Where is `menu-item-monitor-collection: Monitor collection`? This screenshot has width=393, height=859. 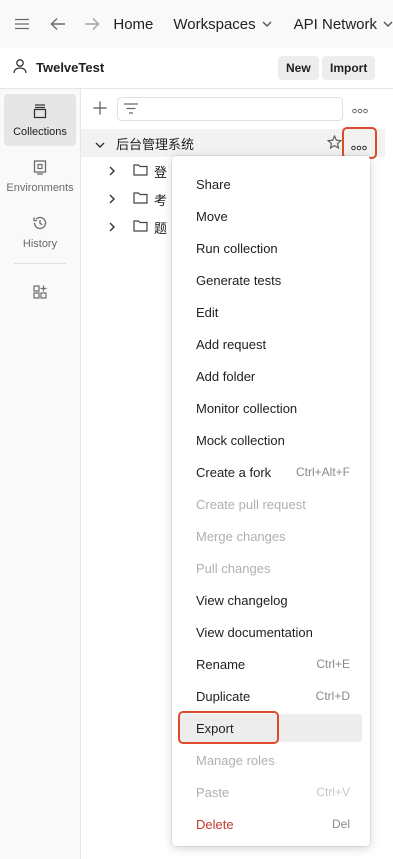
menu-item-monitor-collection: Monitor collection is located at coordinates (270, 408).